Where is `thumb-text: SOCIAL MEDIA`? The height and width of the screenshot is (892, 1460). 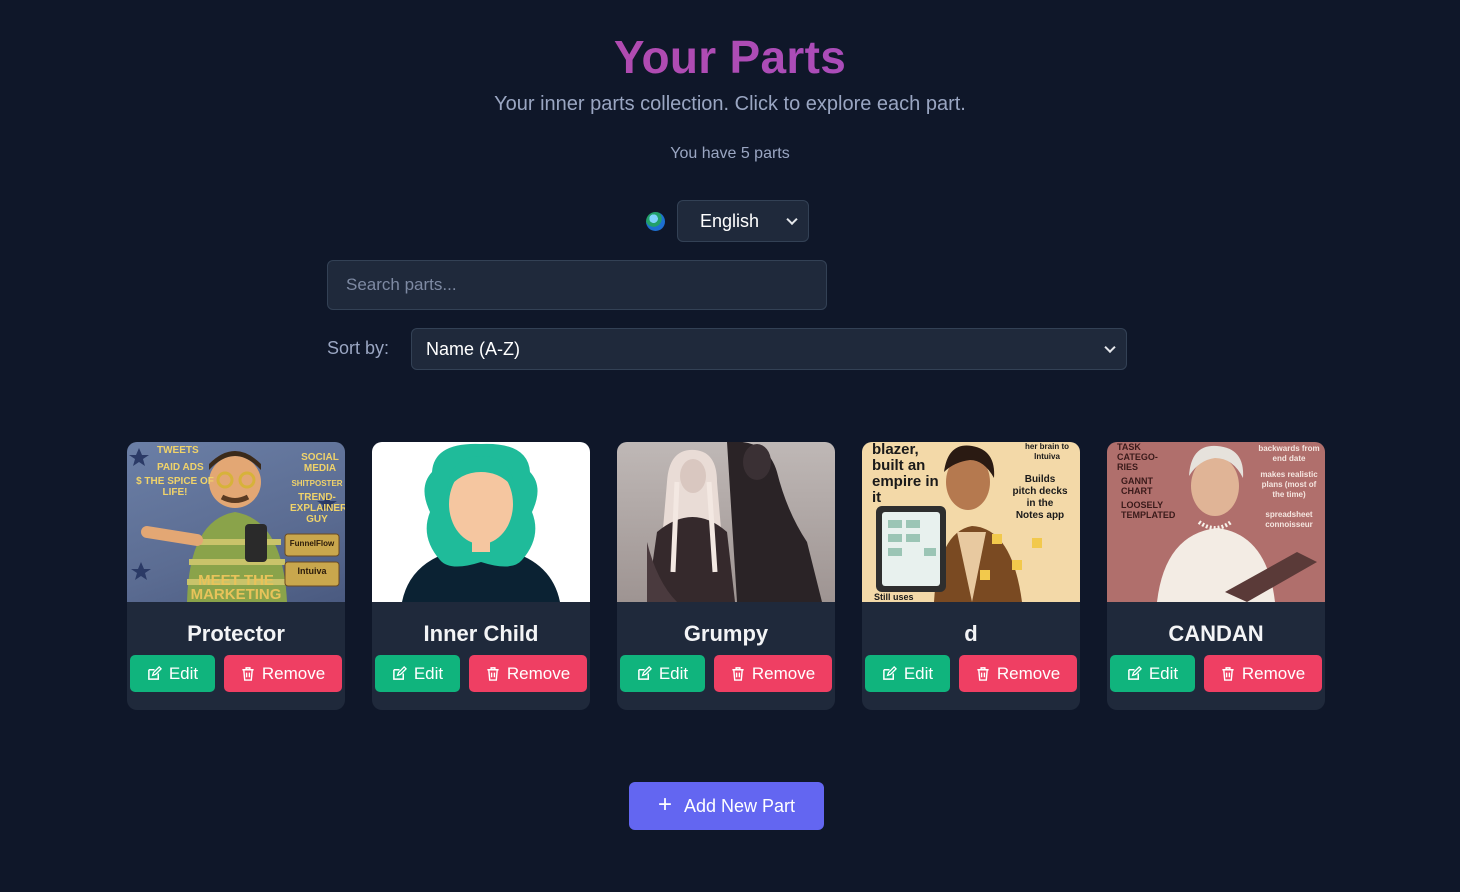
thumb-text: SOCIAL MEDIA is located at coordinates (320, 463).